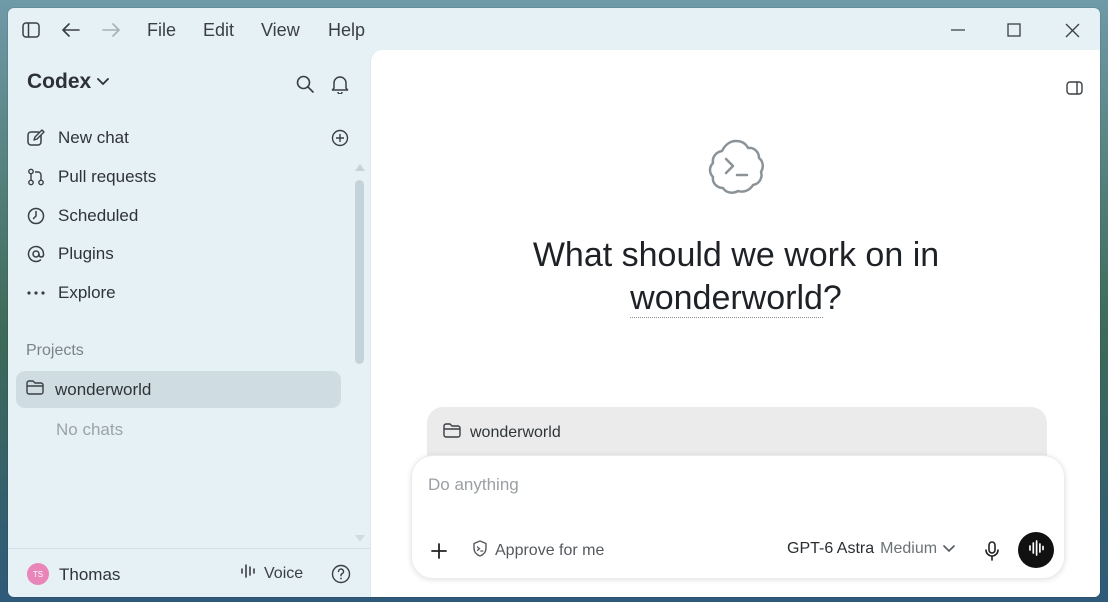 The height and width of the screenshot is (602, 1108). I want to click on shield-terminal-icon, so click(480, 551).